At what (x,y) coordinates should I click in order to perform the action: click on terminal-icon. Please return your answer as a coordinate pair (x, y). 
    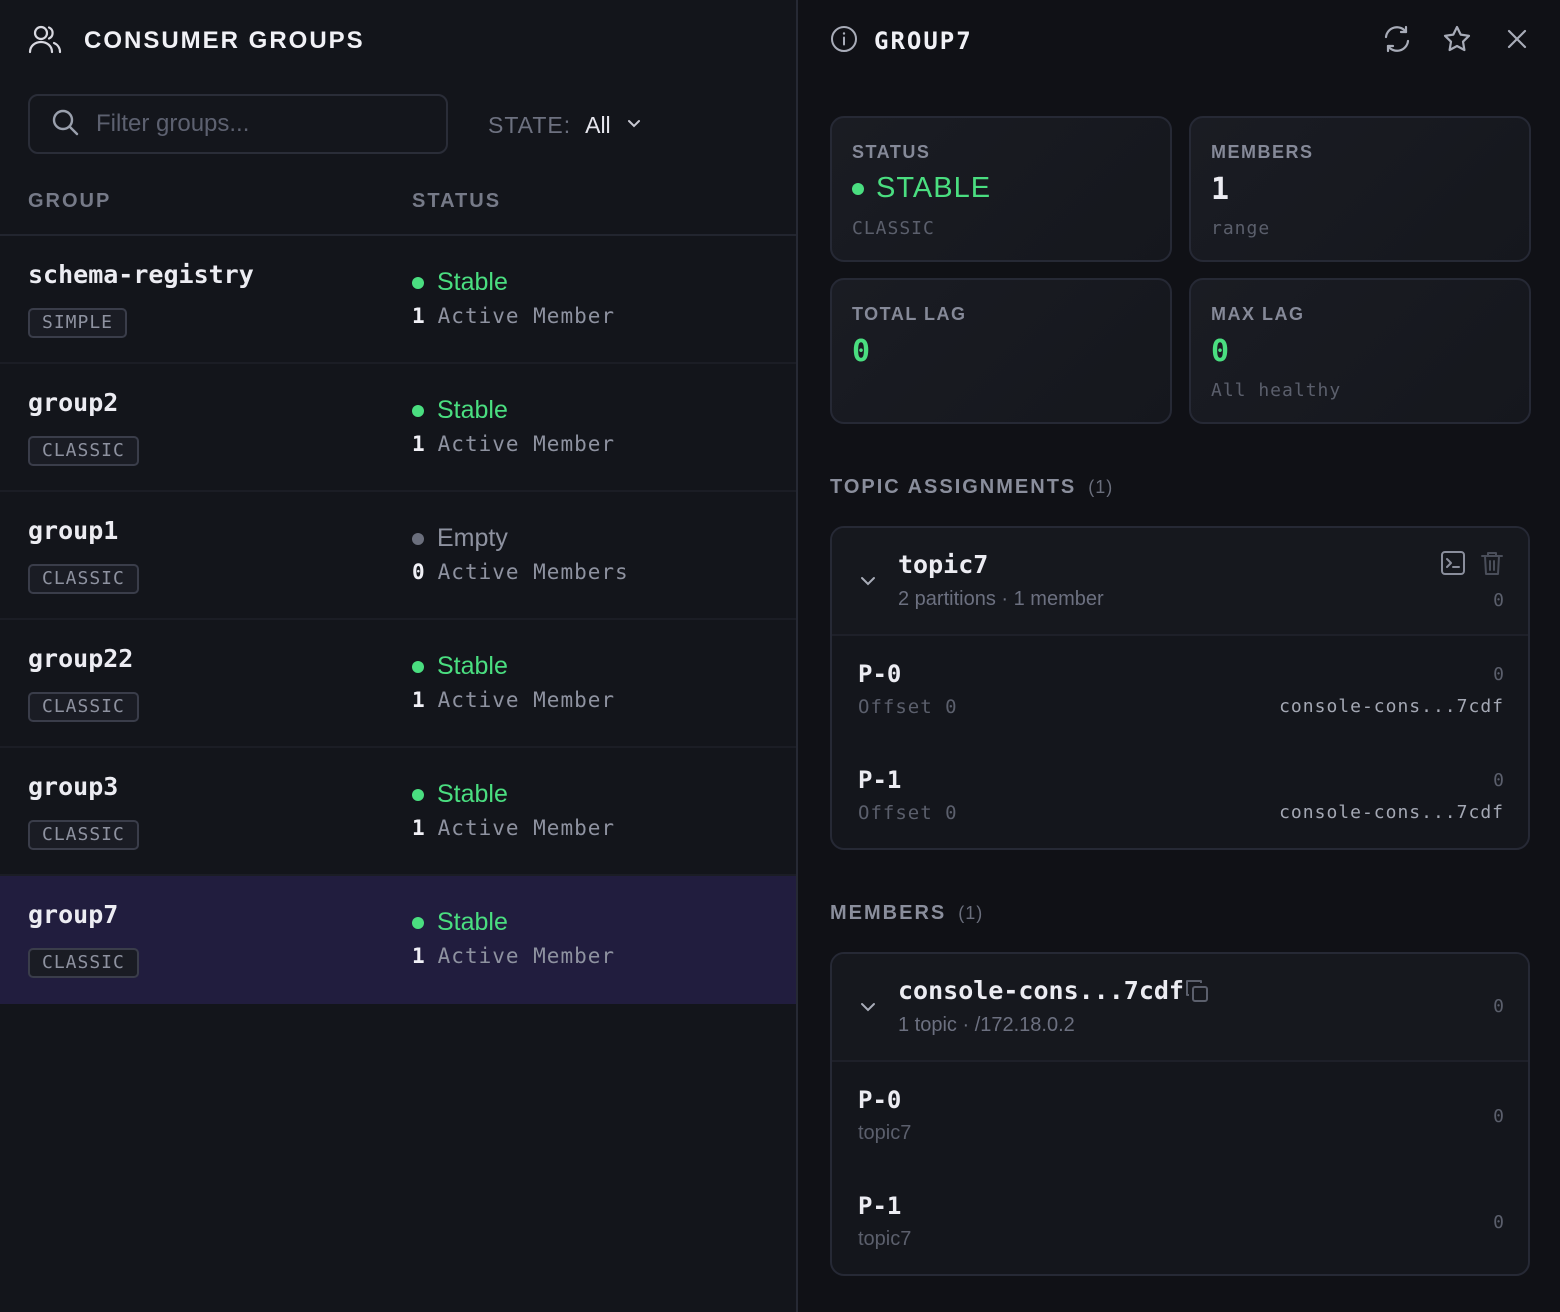
    Looking at the image, I should click on (1453, 565).